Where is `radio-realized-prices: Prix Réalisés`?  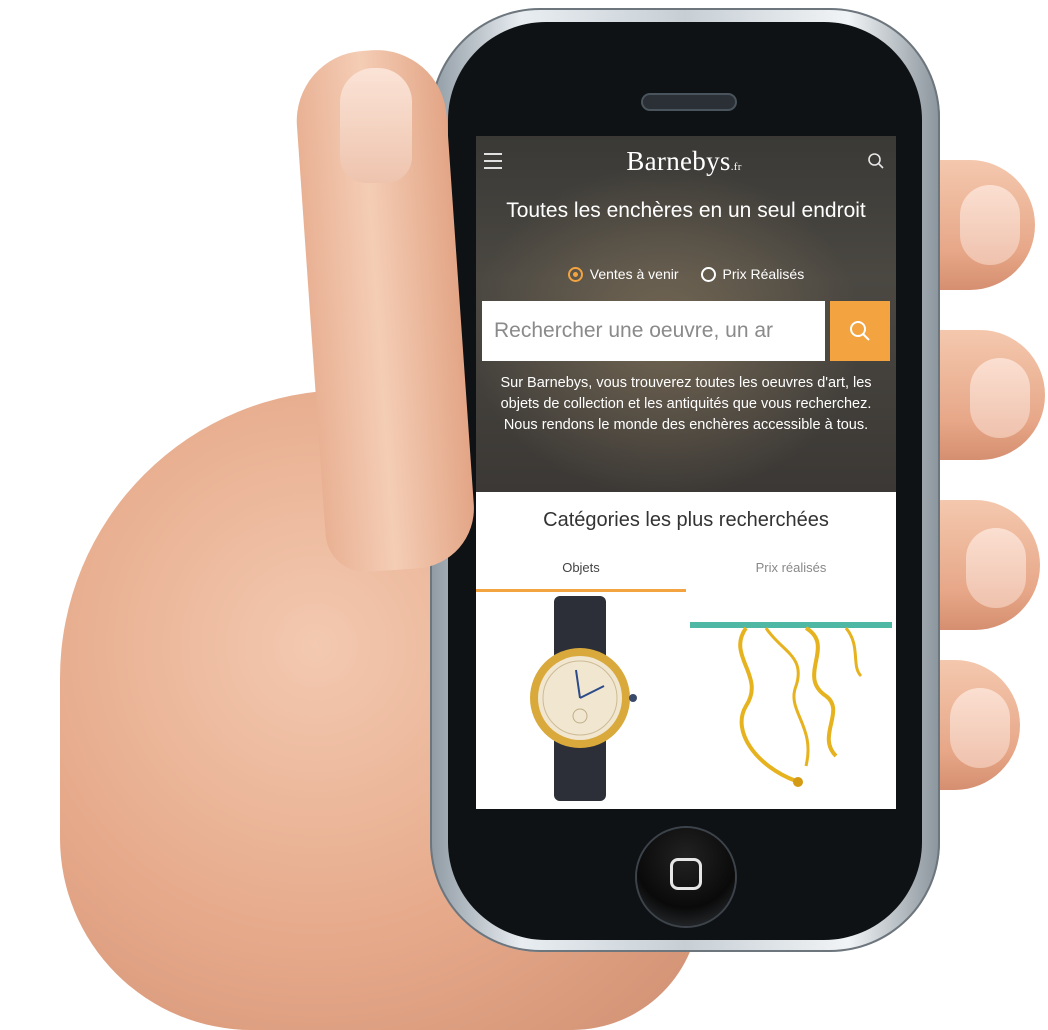
radio-realized-prices: Prix Réalisés is located at coordinates (752, 274).